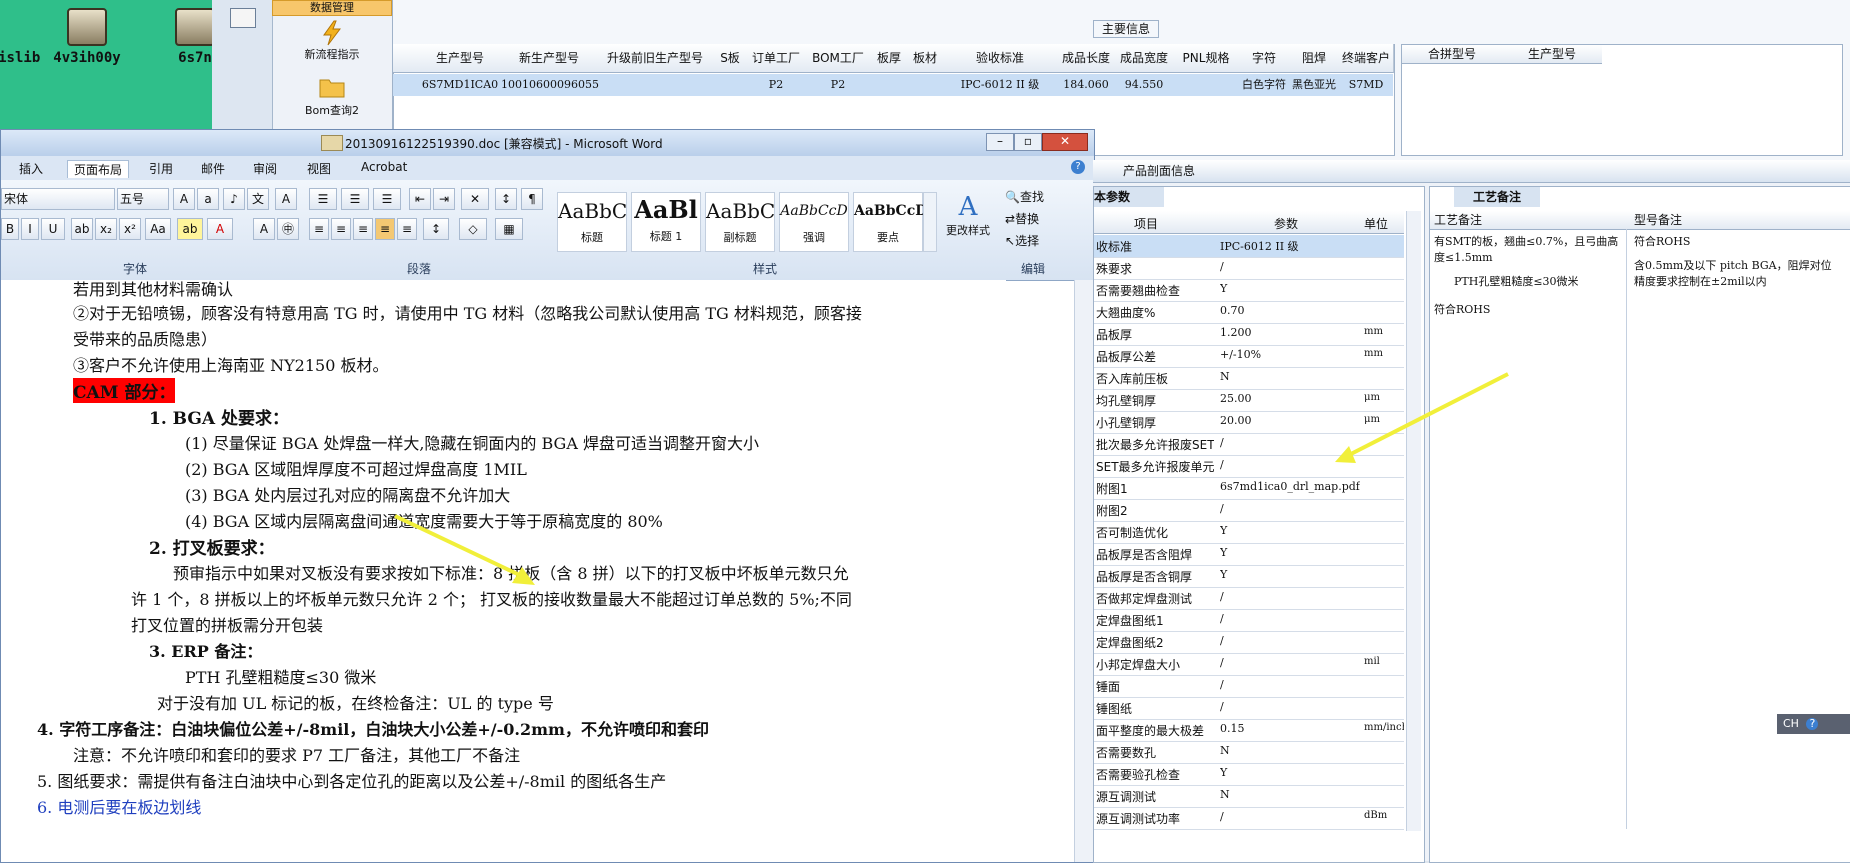 This screenshot has height=863, width=1850. I want to click on arrow-annotation-doc, so click(464, 549).